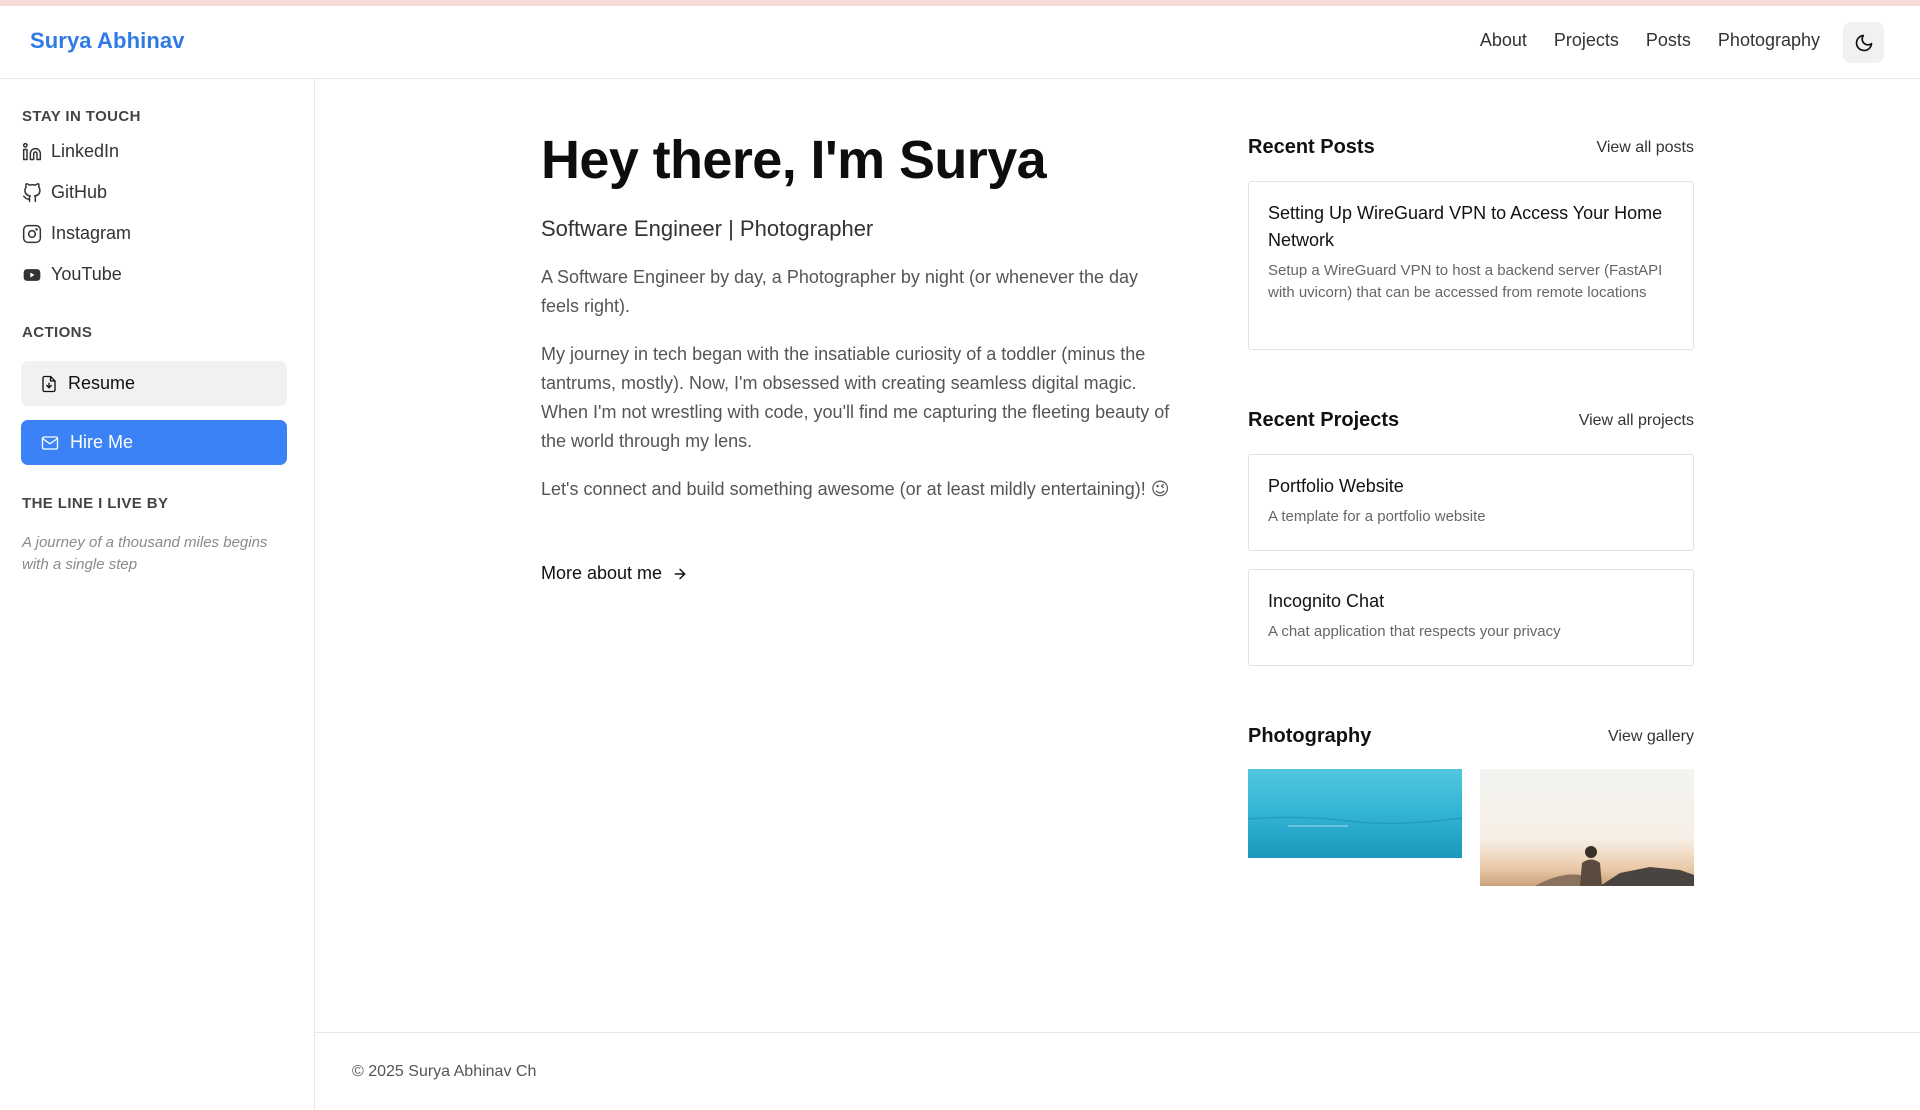 This screenshot has width=1920, height=1110. What do you see at coordinates (602, 573) in the screenshot?
I see `more-about-me-label: More about me` at bounding box center [602, 573].